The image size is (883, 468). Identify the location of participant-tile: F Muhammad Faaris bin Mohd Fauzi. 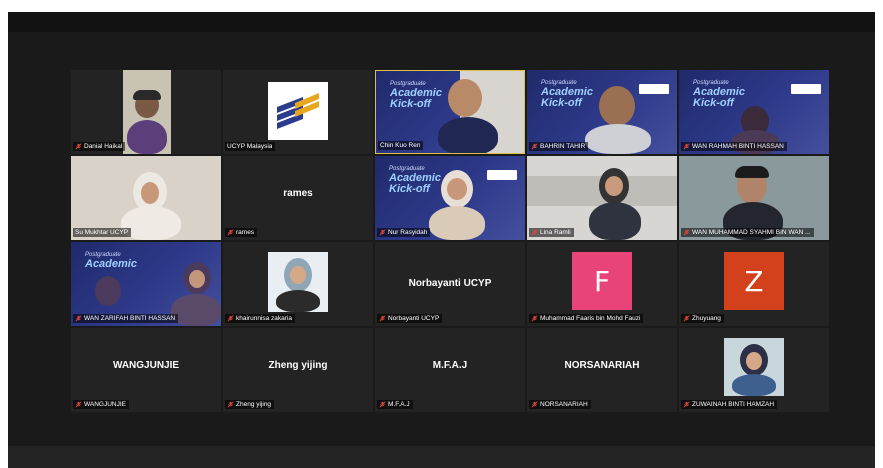
(602, 284).